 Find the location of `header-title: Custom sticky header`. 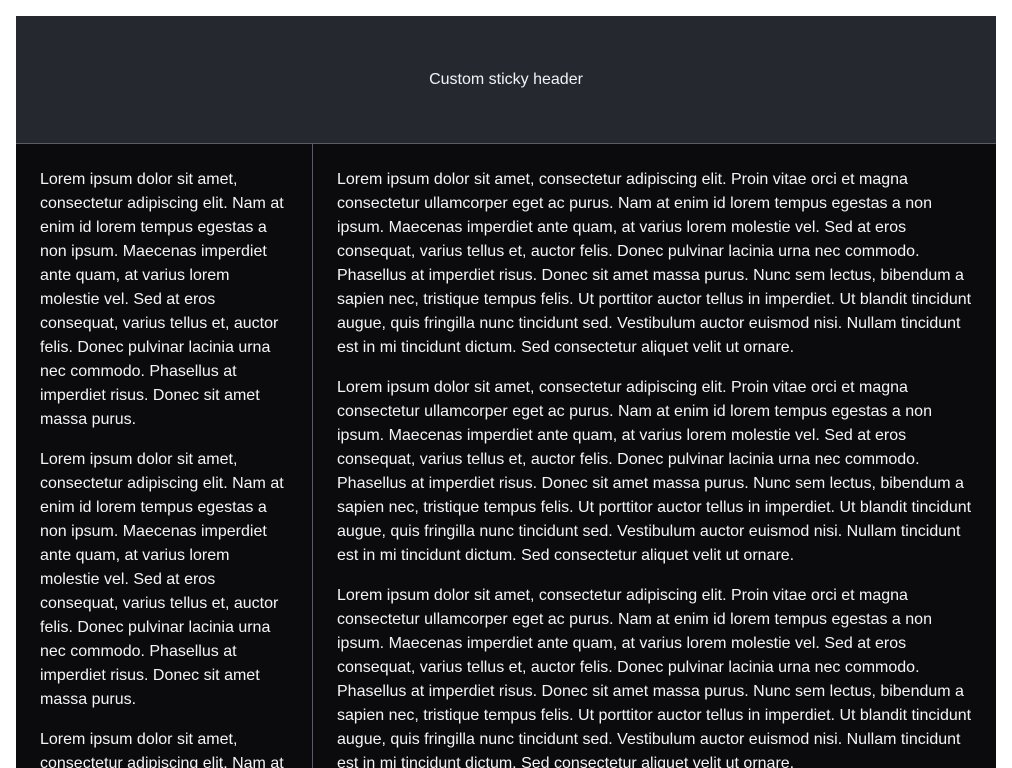

header-title: Custom sticky header is located at coordinates (506, 79).